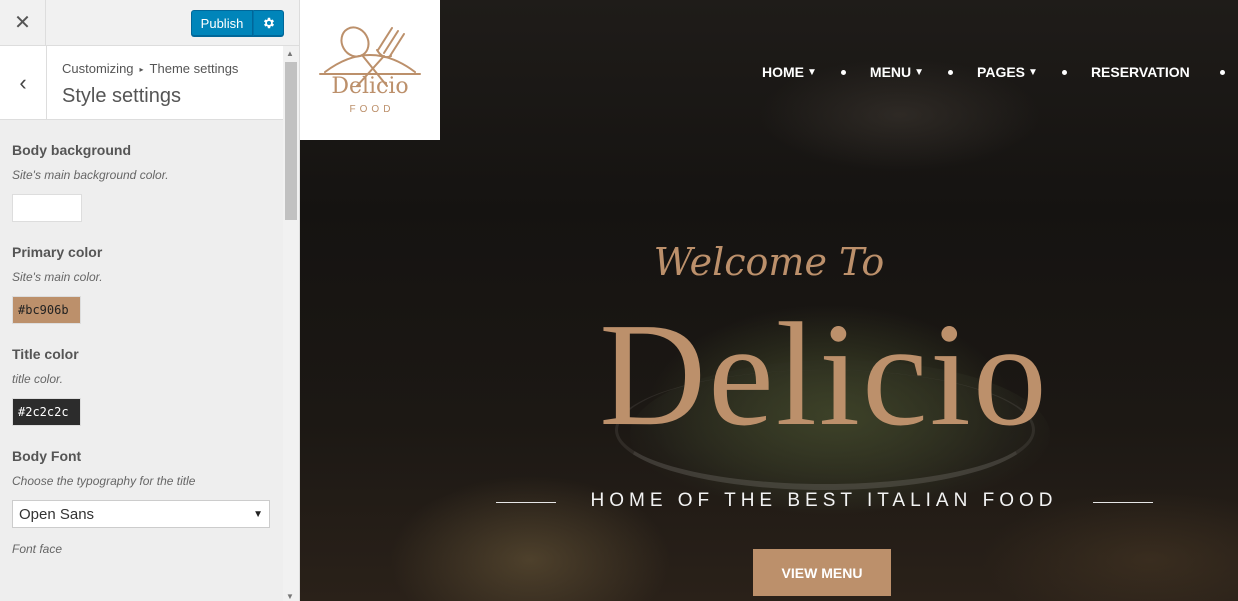 The height and width of the screenshot is (601, 1238). What do you see at coordinates (47, 456) in the screenshot?
I see `control-title: Body Font` at bounding box center [47, 456].